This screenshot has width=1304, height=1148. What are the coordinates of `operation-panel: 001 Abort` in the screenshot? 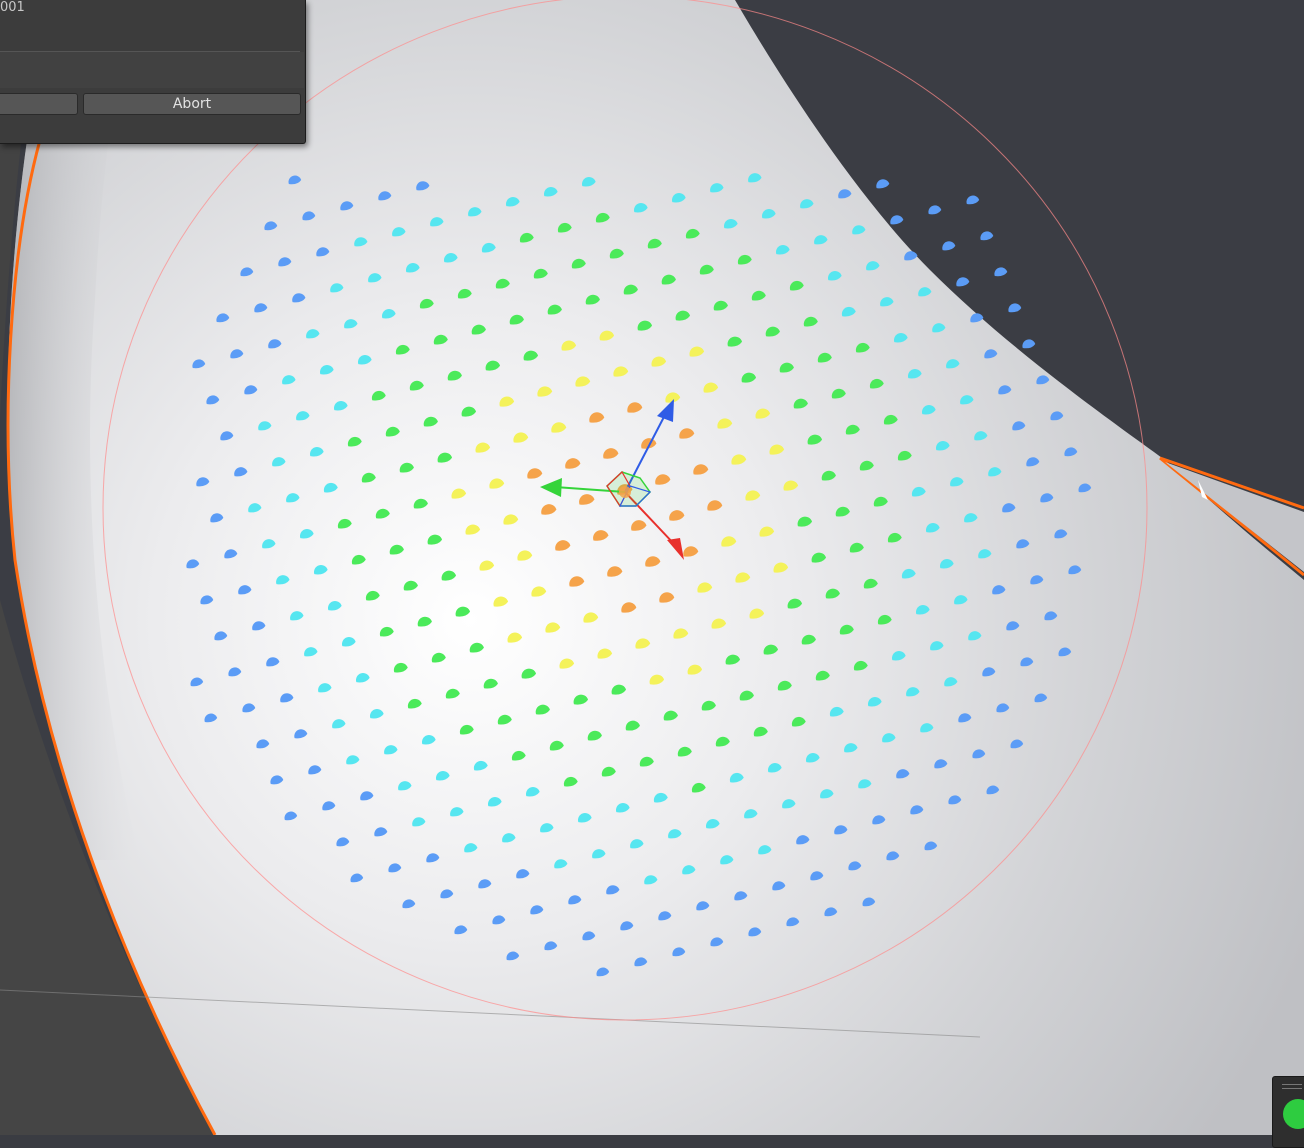 It's located at (153, 72).